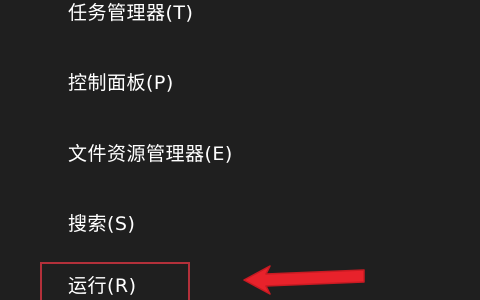 This screenshot has height=300, width=480. I want to click on menu-item-task-manager: 任务管理器(T), so click(120, 16).